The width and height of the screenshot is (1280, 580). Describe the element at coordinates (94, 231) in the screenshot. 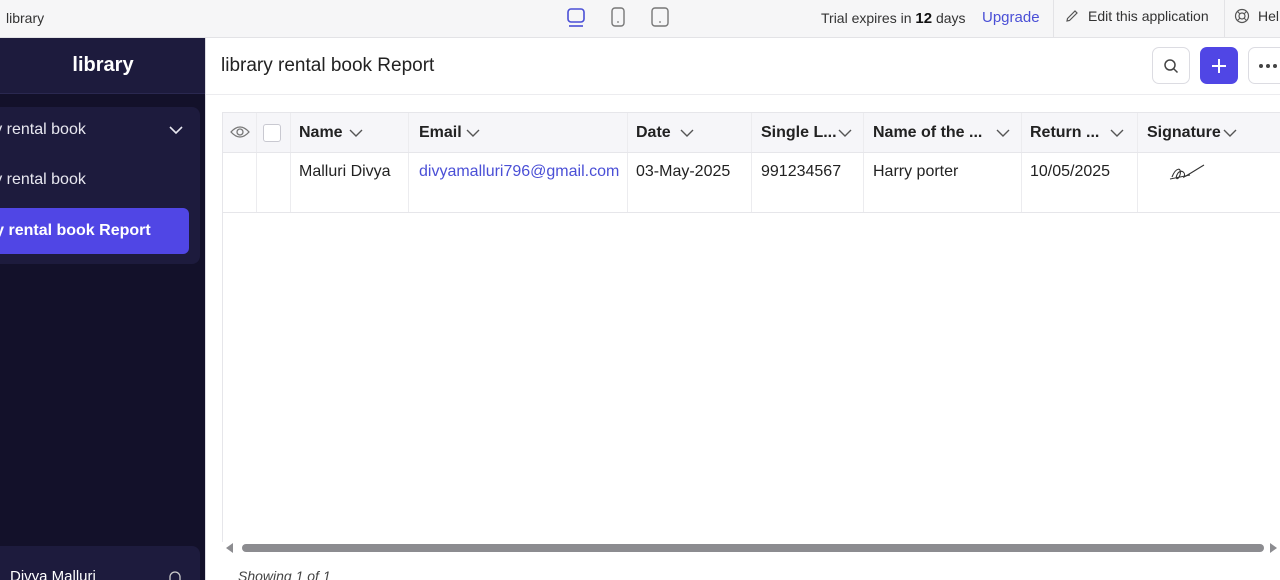

I see `sidebar-item-rental-book-report: ary rental book Report` at that location.